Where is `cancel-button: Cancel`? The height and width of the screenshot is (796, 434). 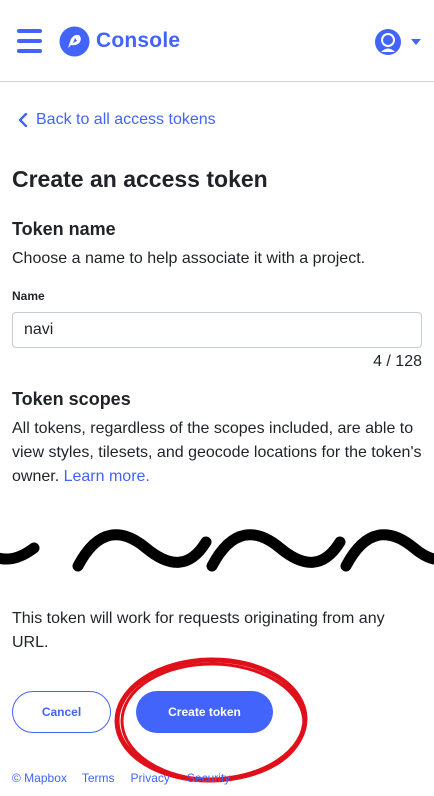 cancel-button: Cancel is located at coordinates (61, 712).